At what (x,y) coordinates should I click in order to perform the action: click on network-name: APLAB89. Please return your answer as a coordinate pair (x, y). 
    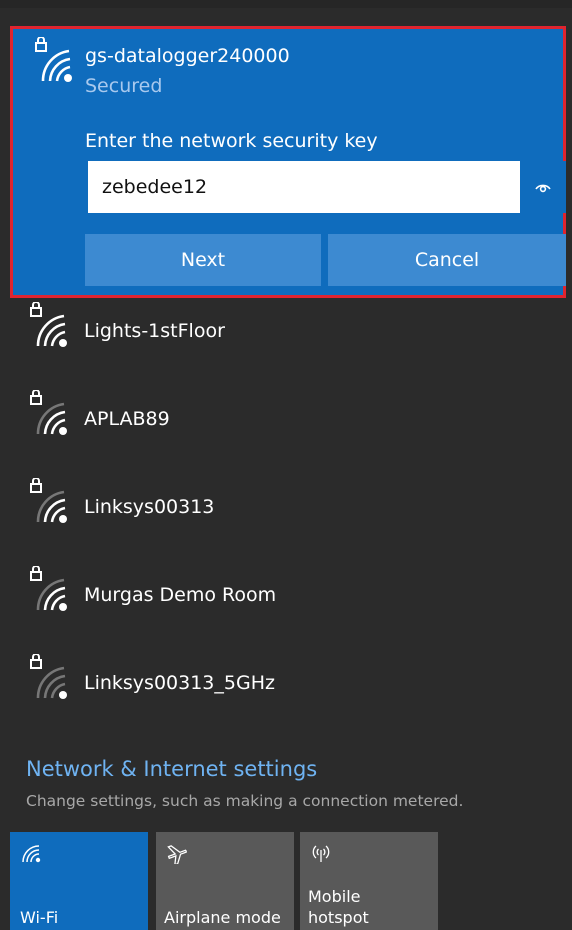
    Looking at the image, I should click on (127, 419).